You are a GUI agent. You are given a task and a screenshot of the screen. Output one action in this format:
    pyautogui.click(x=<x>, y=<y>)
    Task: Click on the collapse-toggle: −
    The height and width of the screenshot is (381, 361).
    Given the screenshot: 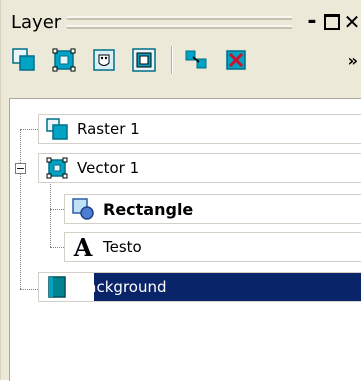 What is the action you would take?
    pyautogui.click(x=20, y=168)
    